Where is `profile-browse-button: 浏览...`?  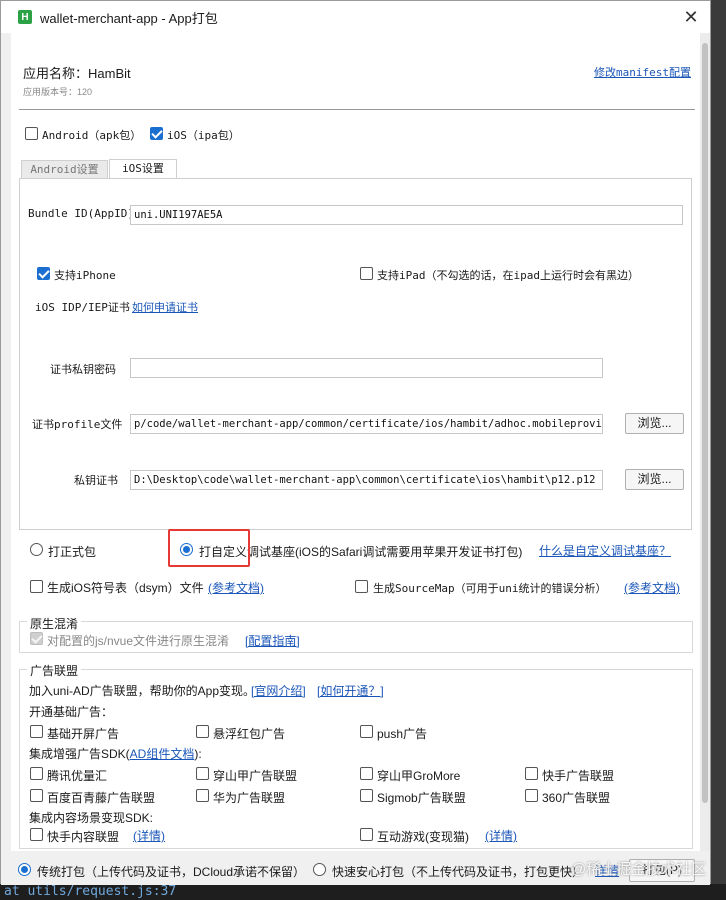
profile-browse-button: 浏览... is located at coordinates (654, 423).